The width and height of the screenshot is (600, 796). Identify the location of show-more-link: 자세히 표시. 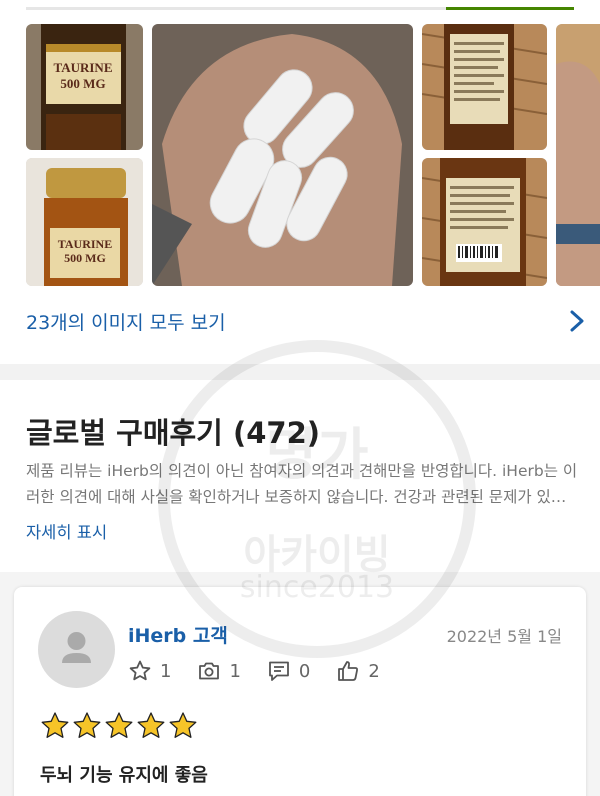
(66, 531).